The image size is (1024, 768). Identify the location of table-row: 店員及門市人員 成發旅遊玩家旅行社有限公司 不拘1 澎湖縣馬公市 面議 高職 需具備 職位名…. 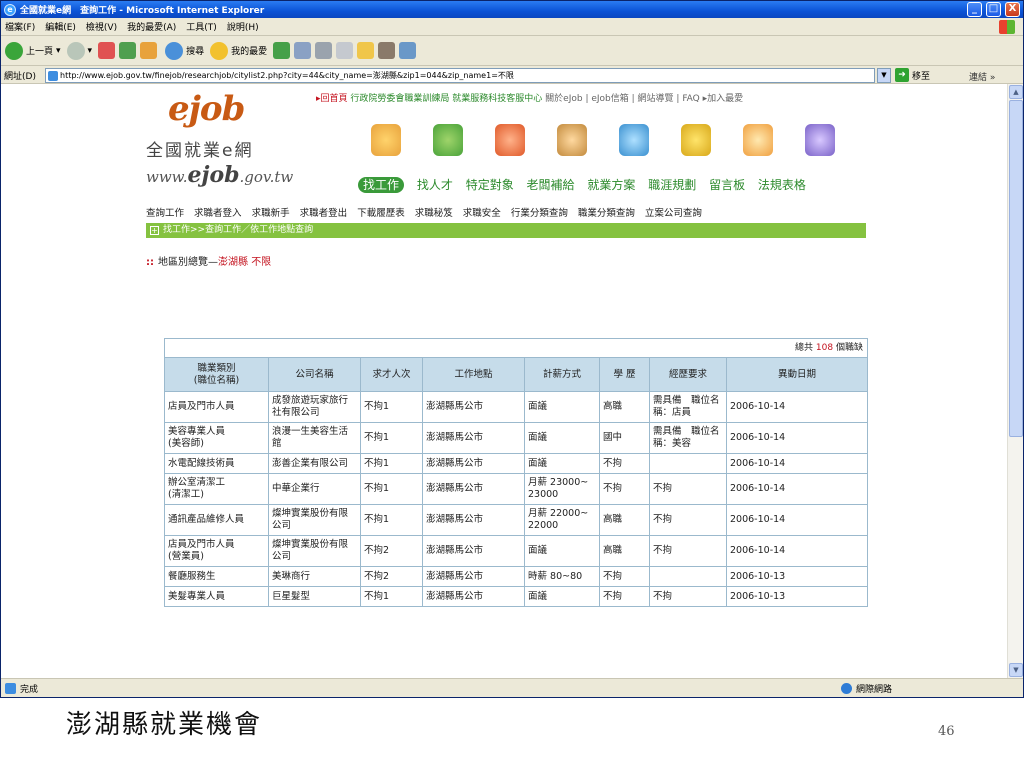
(516, 407).